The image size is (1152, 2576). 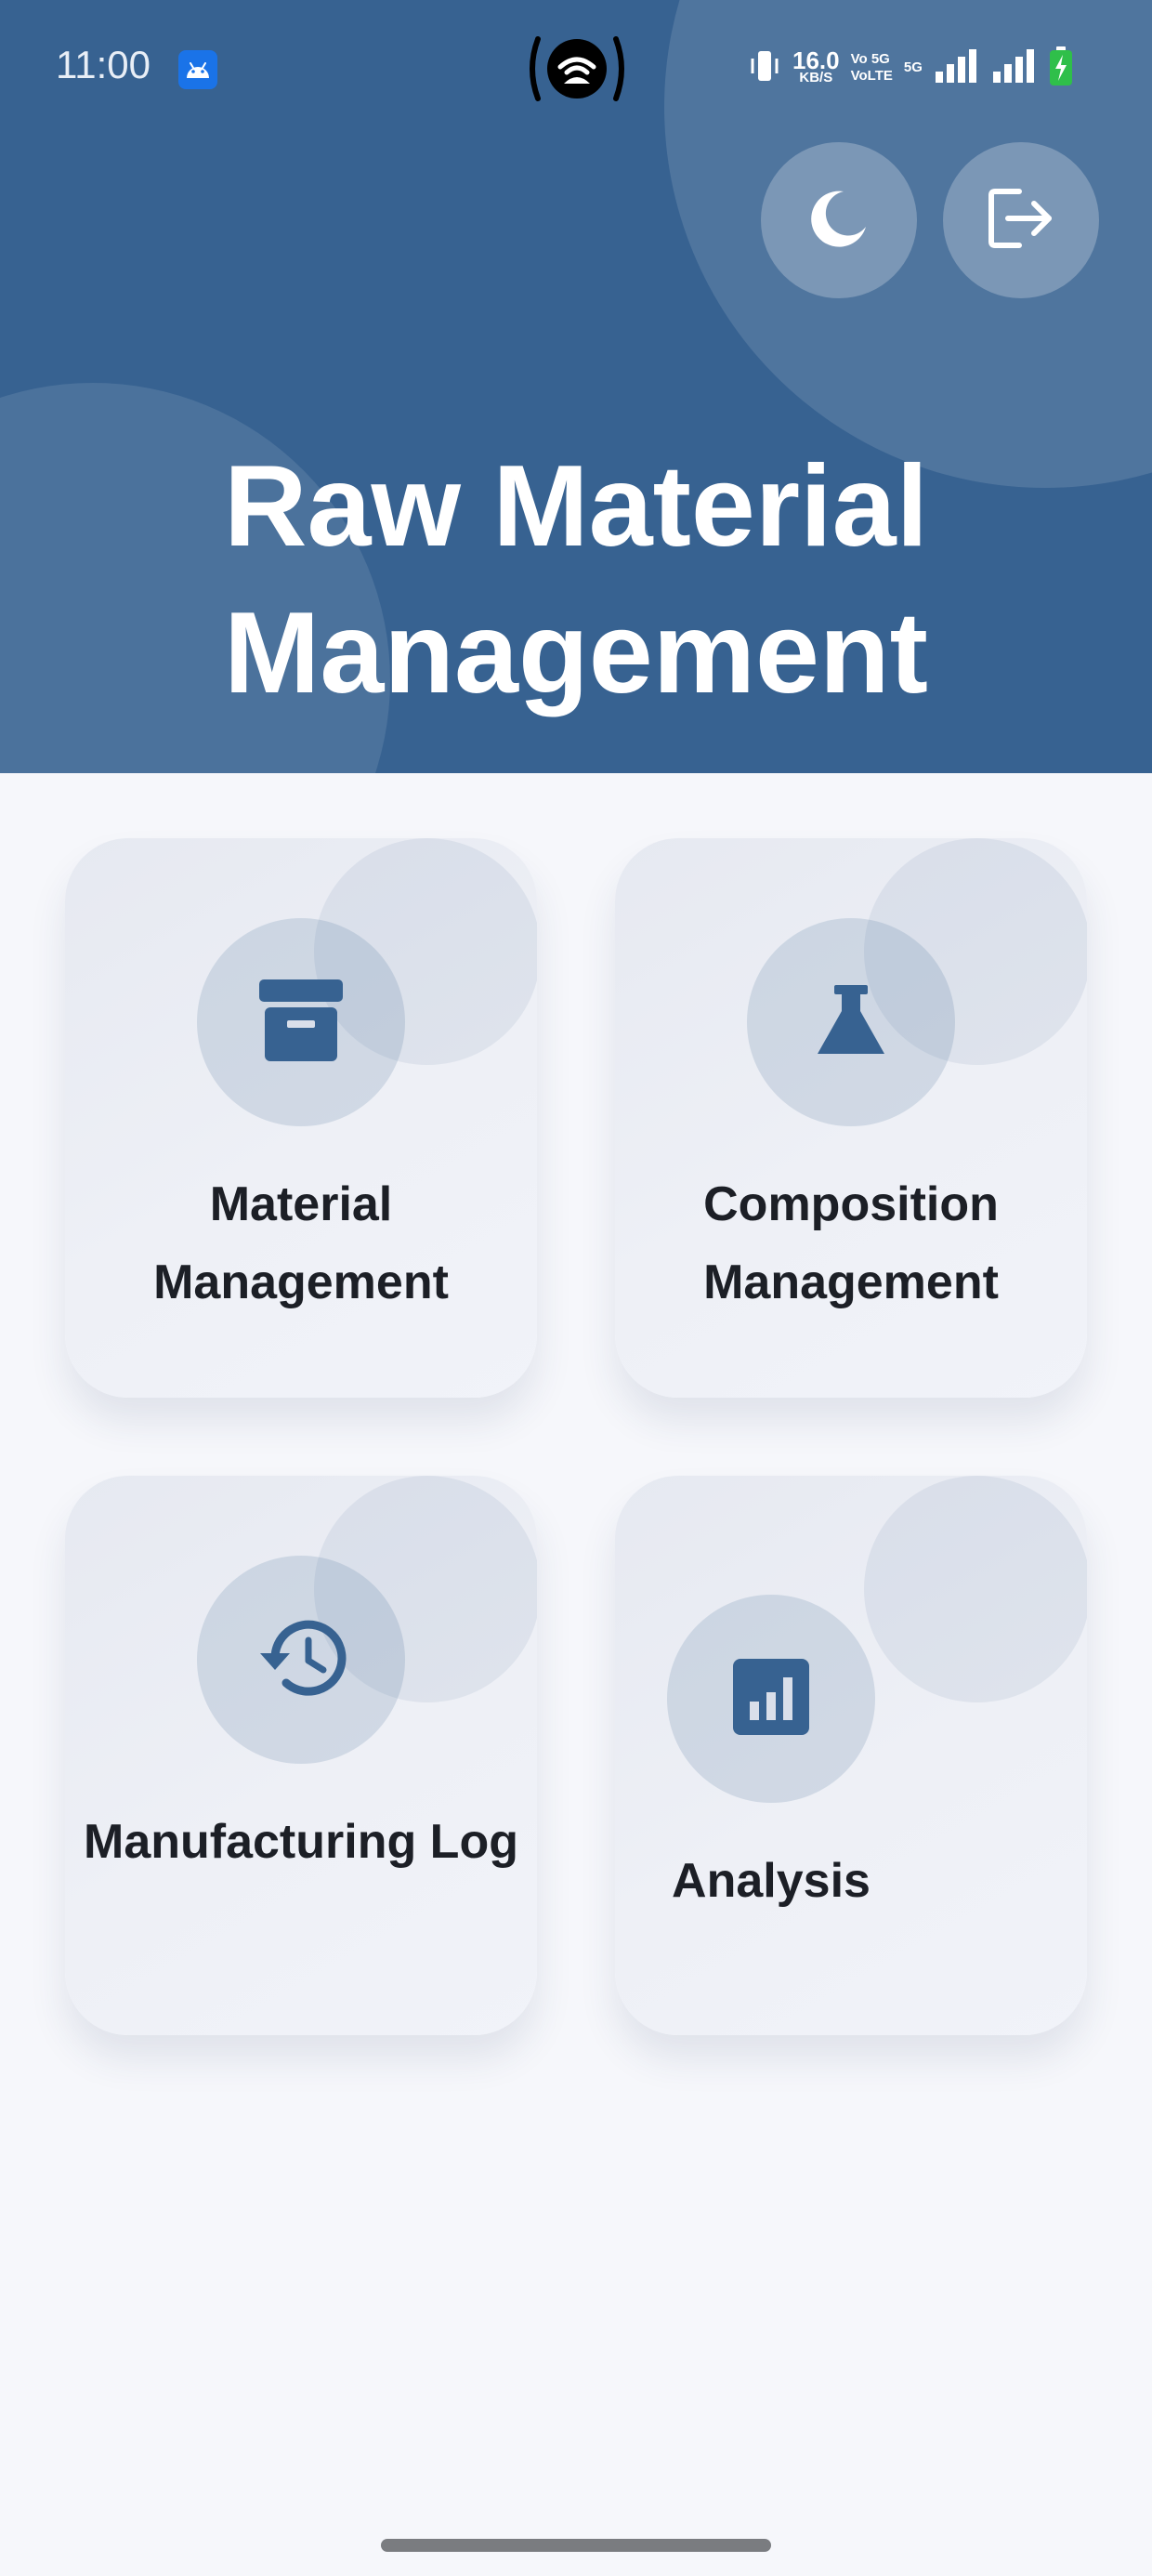 I want to click on history-icon, so click(x=301, y=1660).